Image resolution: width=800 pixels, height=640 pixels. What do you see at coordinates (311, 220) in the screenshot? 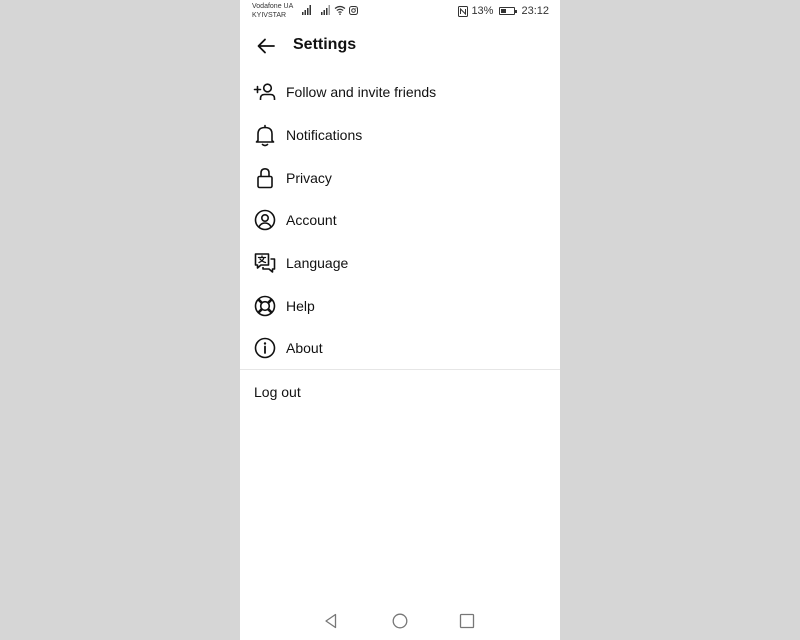
I see `menu-item-label: Account` at bounding box center [311, 220].